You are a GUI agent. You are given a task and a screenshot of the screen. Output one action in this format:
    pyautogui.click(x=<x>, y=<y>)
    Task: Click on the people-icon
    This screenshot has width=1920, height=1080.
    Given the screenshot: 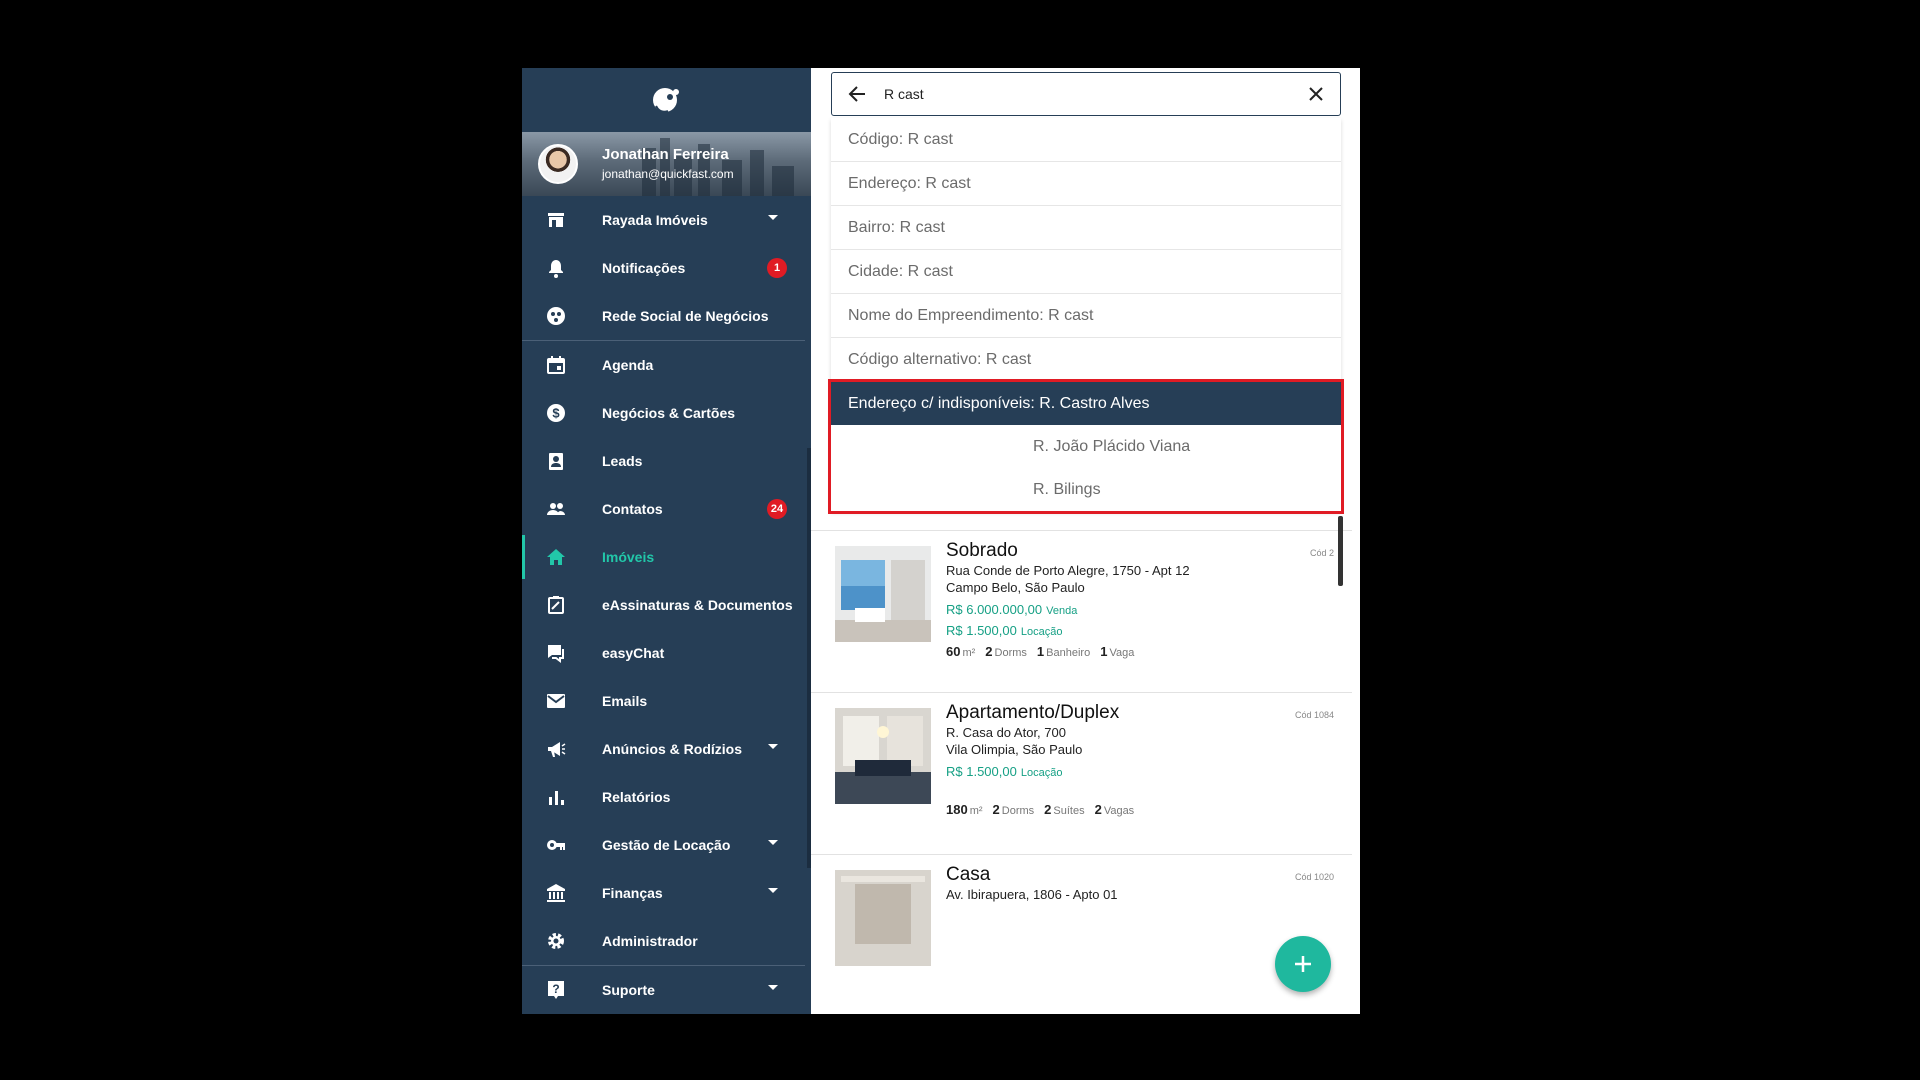 What is the action you would take?
    pyautogui.click(x=556, y=509)
    